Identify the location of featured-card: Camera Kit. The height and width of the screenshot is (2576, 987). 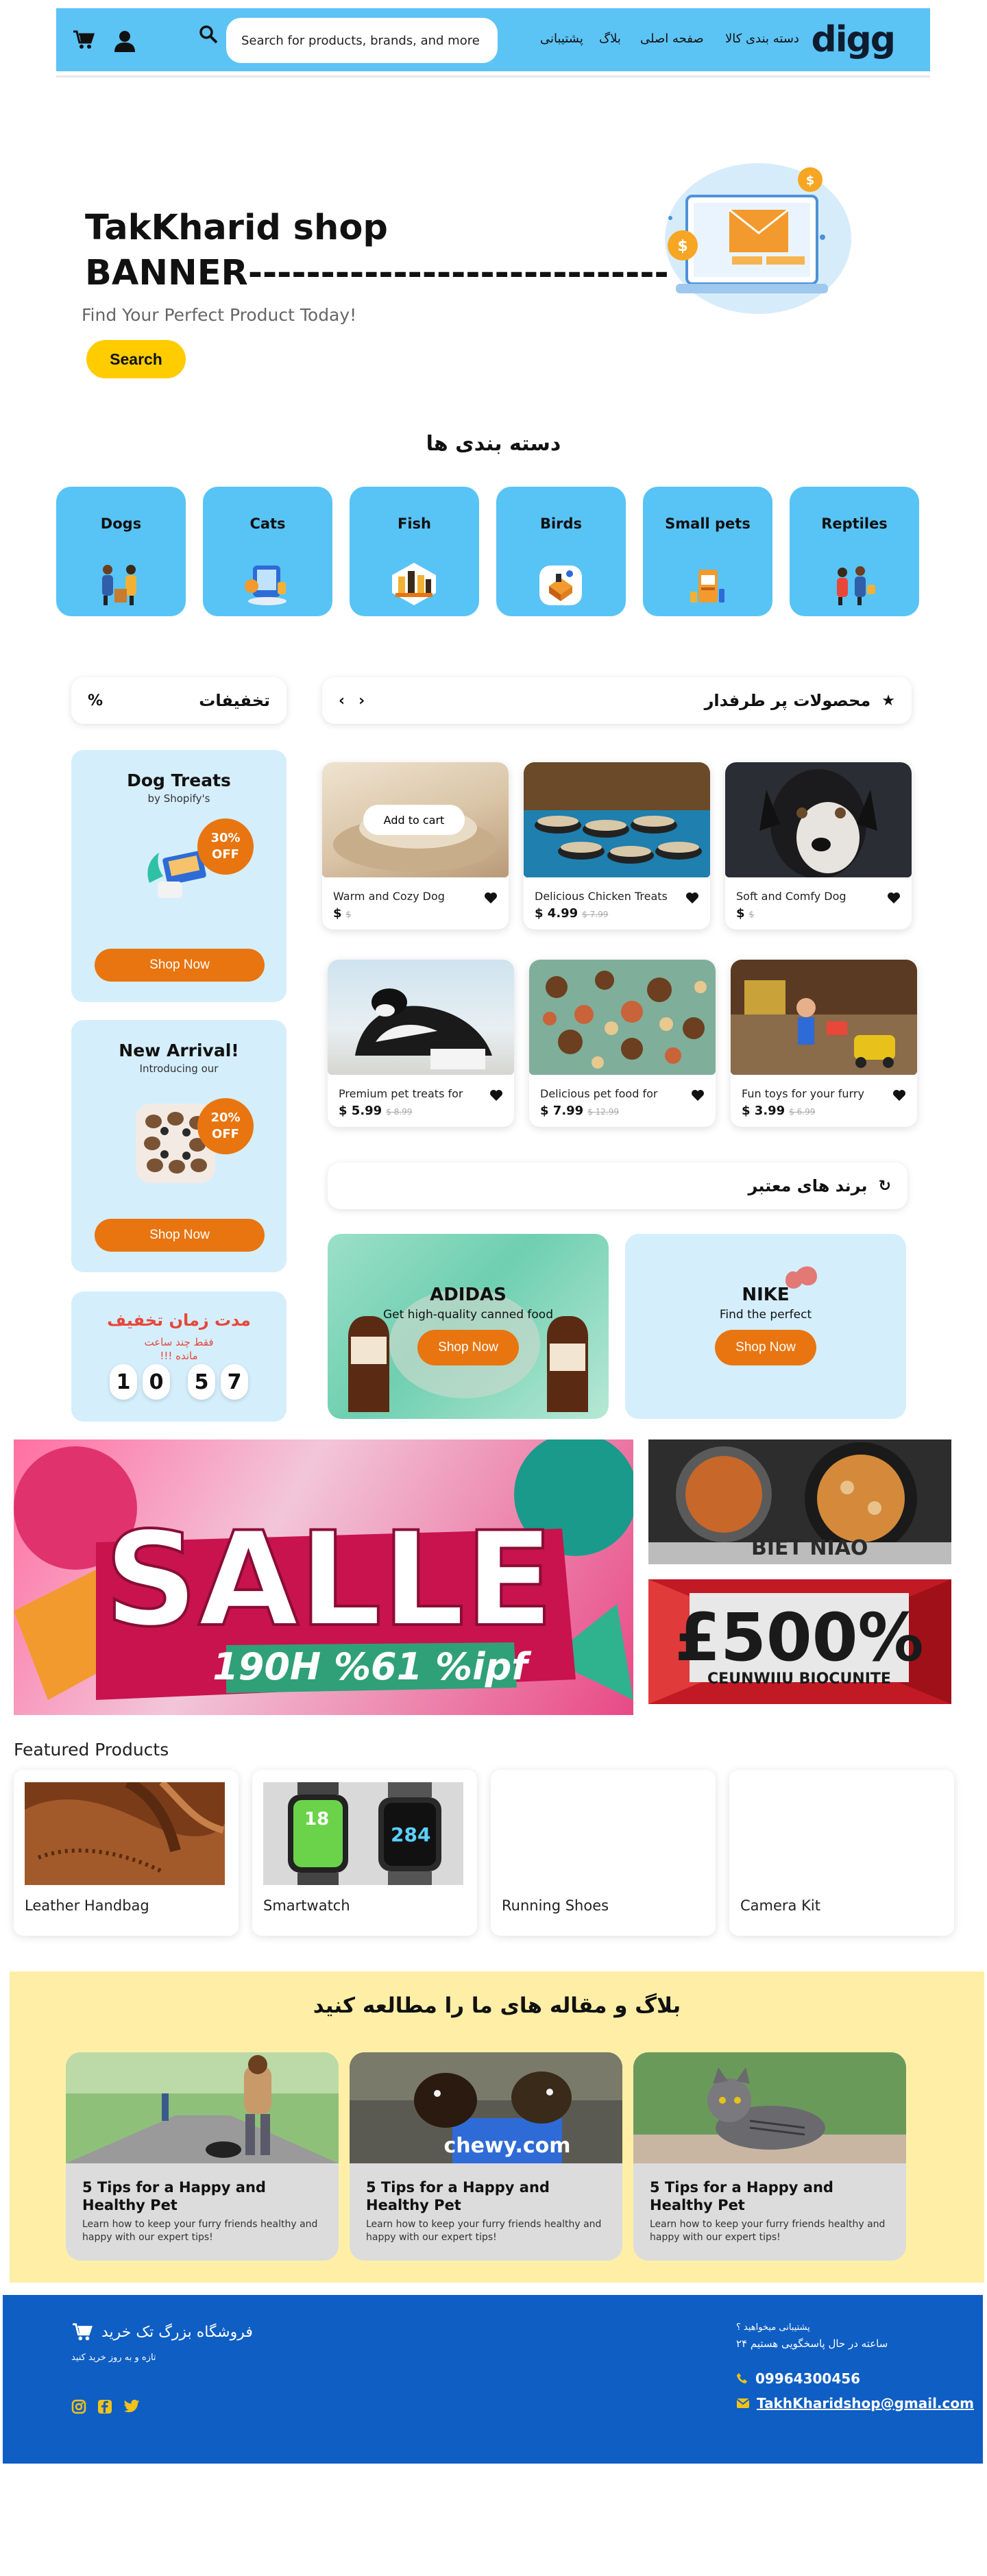
(841, 1853).